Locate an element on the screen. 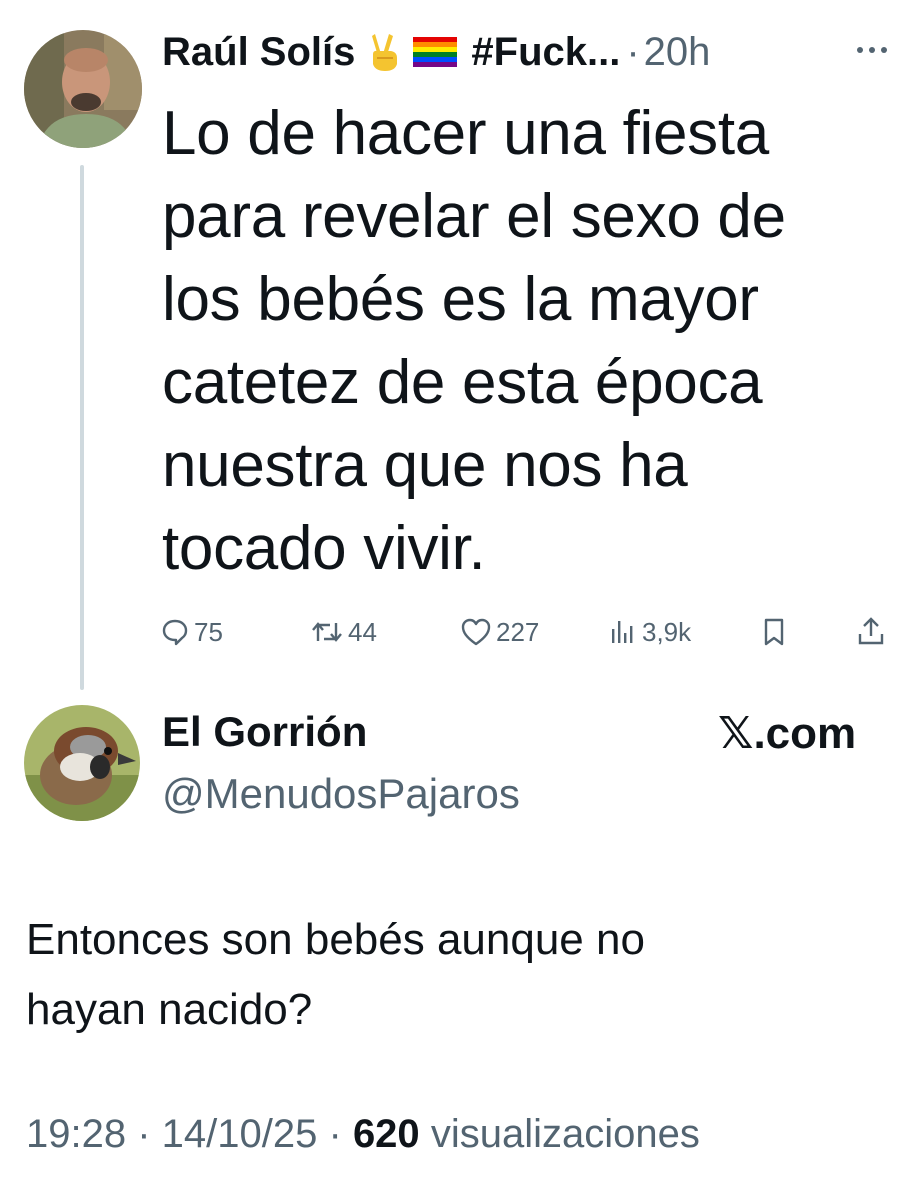 This screenshot has height=1200, width=915. views-button: 3,9k is located at coordinates (649, 632).